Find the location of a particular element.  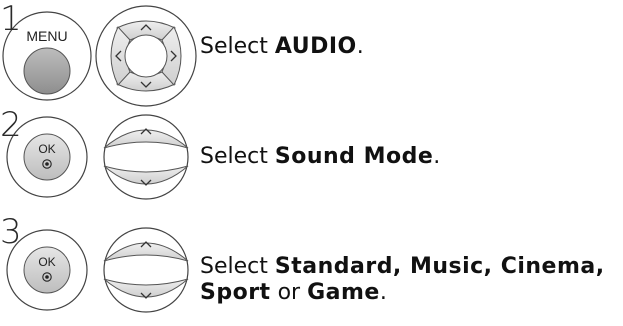

step-number-3: 3 is located at coordinates (11, 232).